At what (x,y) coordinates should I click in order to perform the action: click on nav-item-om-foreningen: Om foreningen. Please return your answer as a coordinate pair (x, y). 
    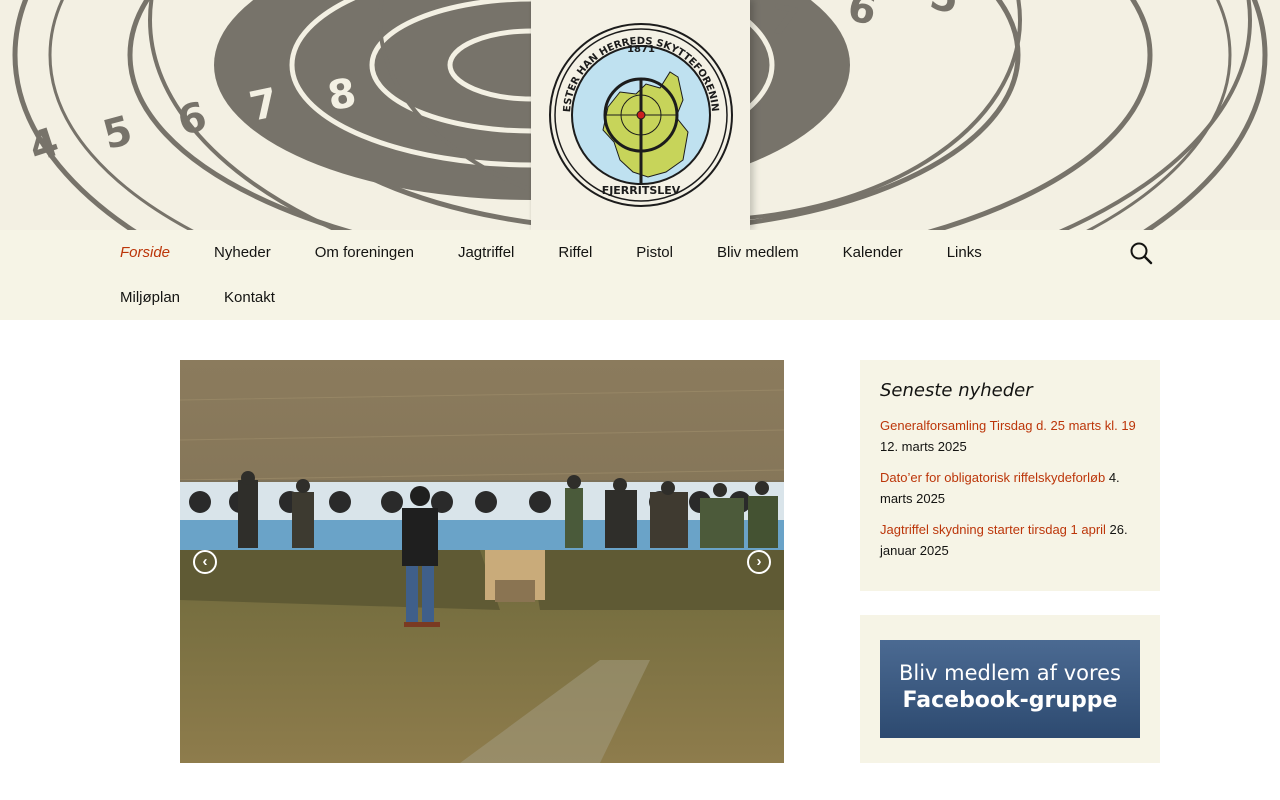
    Looking at the image, I should click on (364, 252).